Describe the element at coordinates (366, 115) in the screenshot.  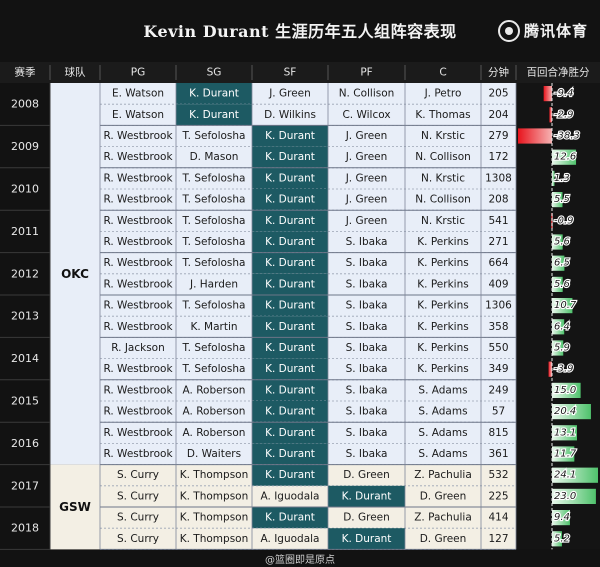
I see `player-cell-pf: C. Wilcox` at that location.